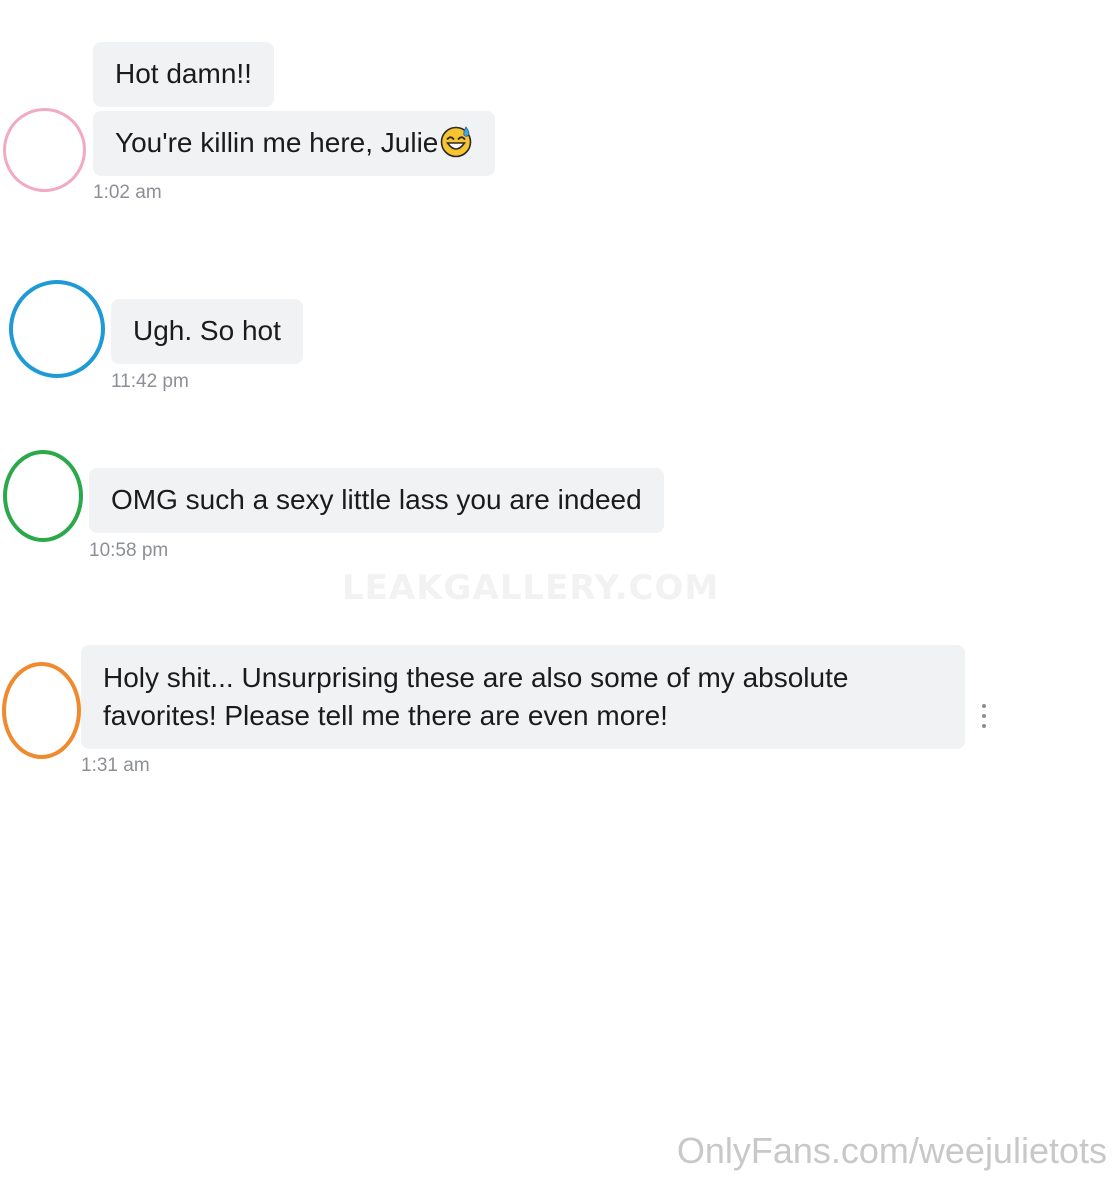 This screenshot has height=1179, width=1113. Describe the element at coordinates (531, 588) in the screenshot. I see `watermark: LEAKGALLERY.COM` at that location.